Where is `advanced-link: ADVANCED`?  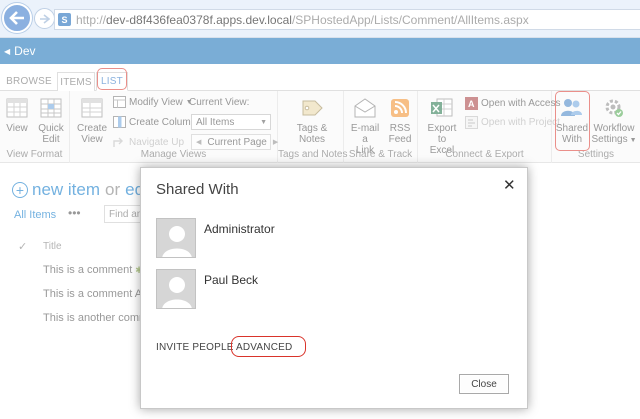 advanced-link: ADVANCED is located at coordinates (264, 347).